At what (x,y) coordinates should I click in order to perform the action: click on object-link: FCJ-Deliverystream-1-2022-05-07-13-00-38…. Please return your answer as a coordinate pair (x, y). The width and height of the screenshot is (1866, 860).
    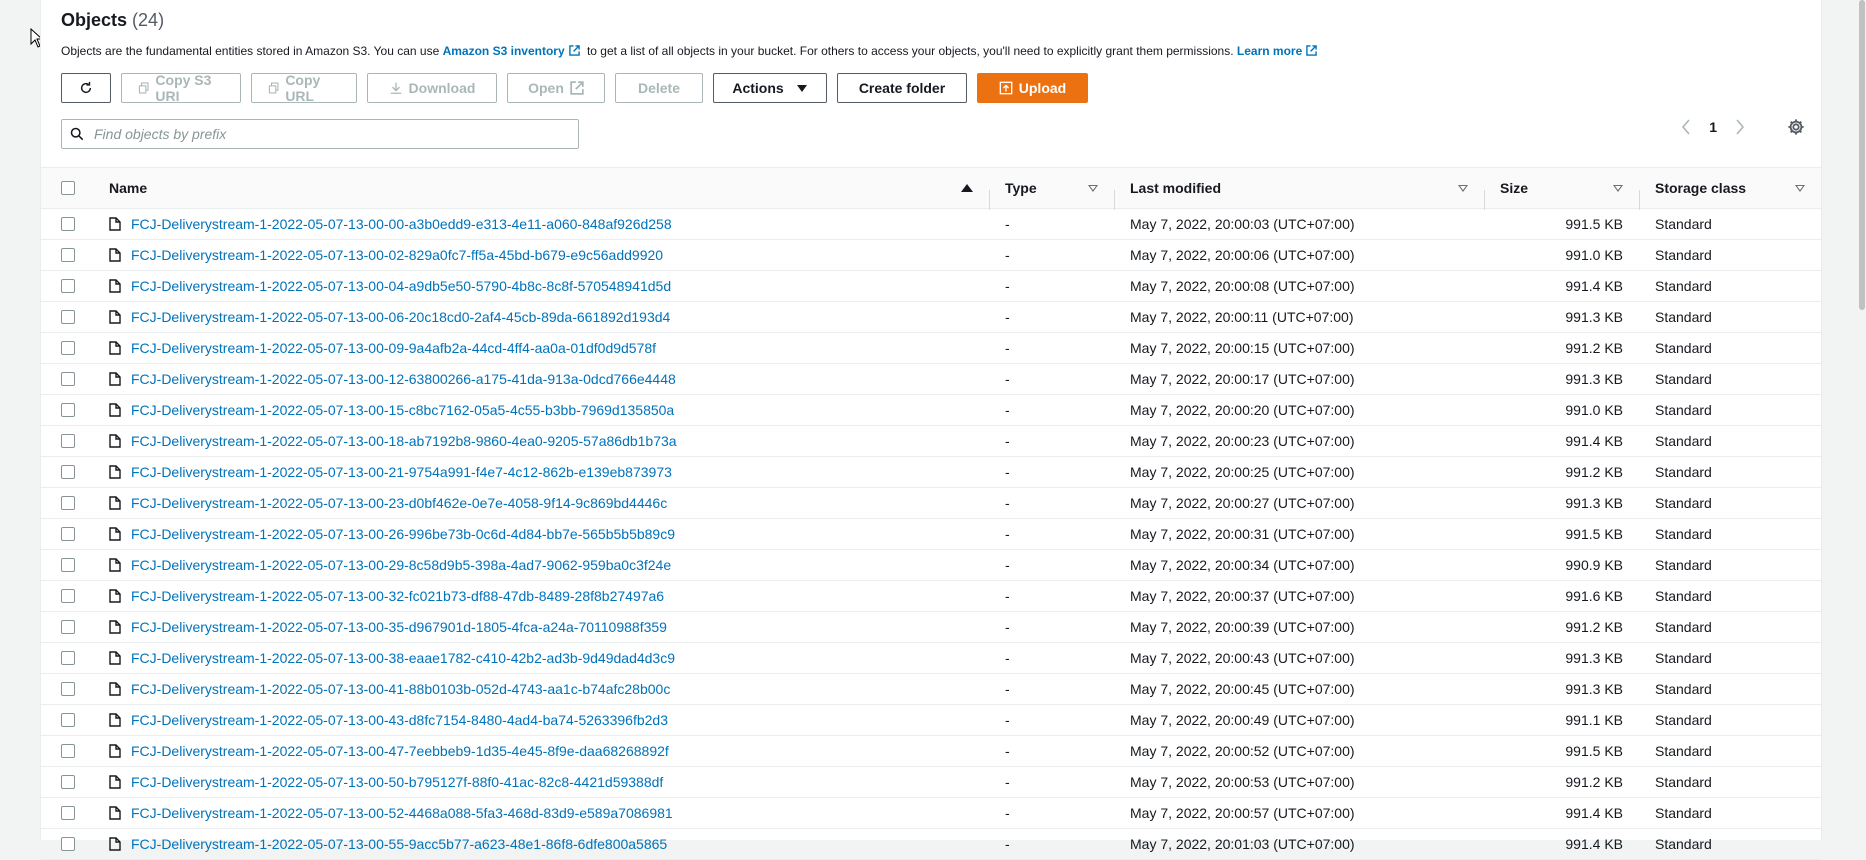
    Looking at the image, I should click on (403, 658).